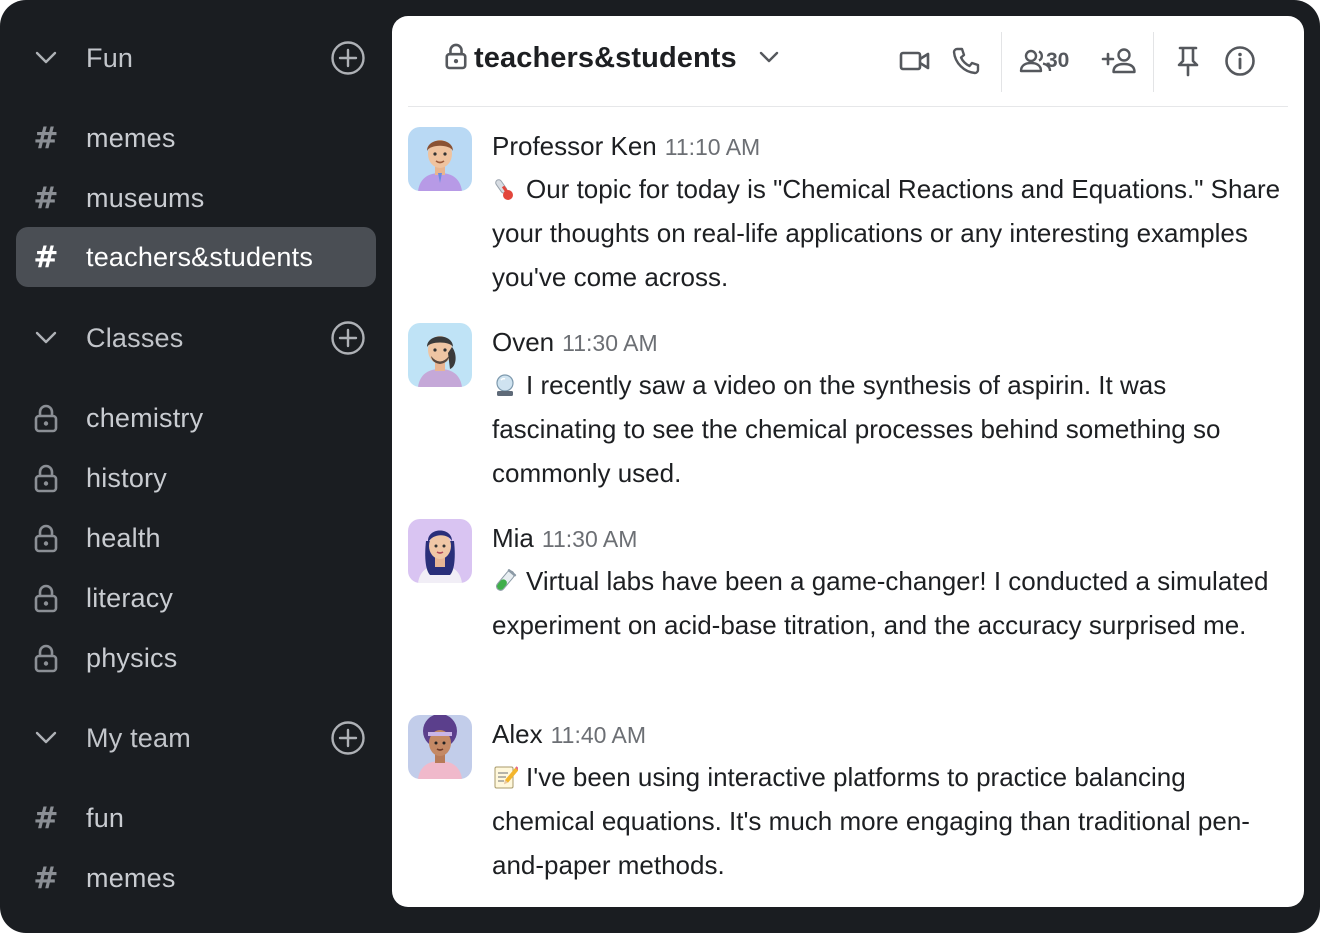 This screenshot has height=933, width=1320. Describe the element at coordinates (196, 538) in the screenshot. I see `sidebar-item-health: health` at that location.